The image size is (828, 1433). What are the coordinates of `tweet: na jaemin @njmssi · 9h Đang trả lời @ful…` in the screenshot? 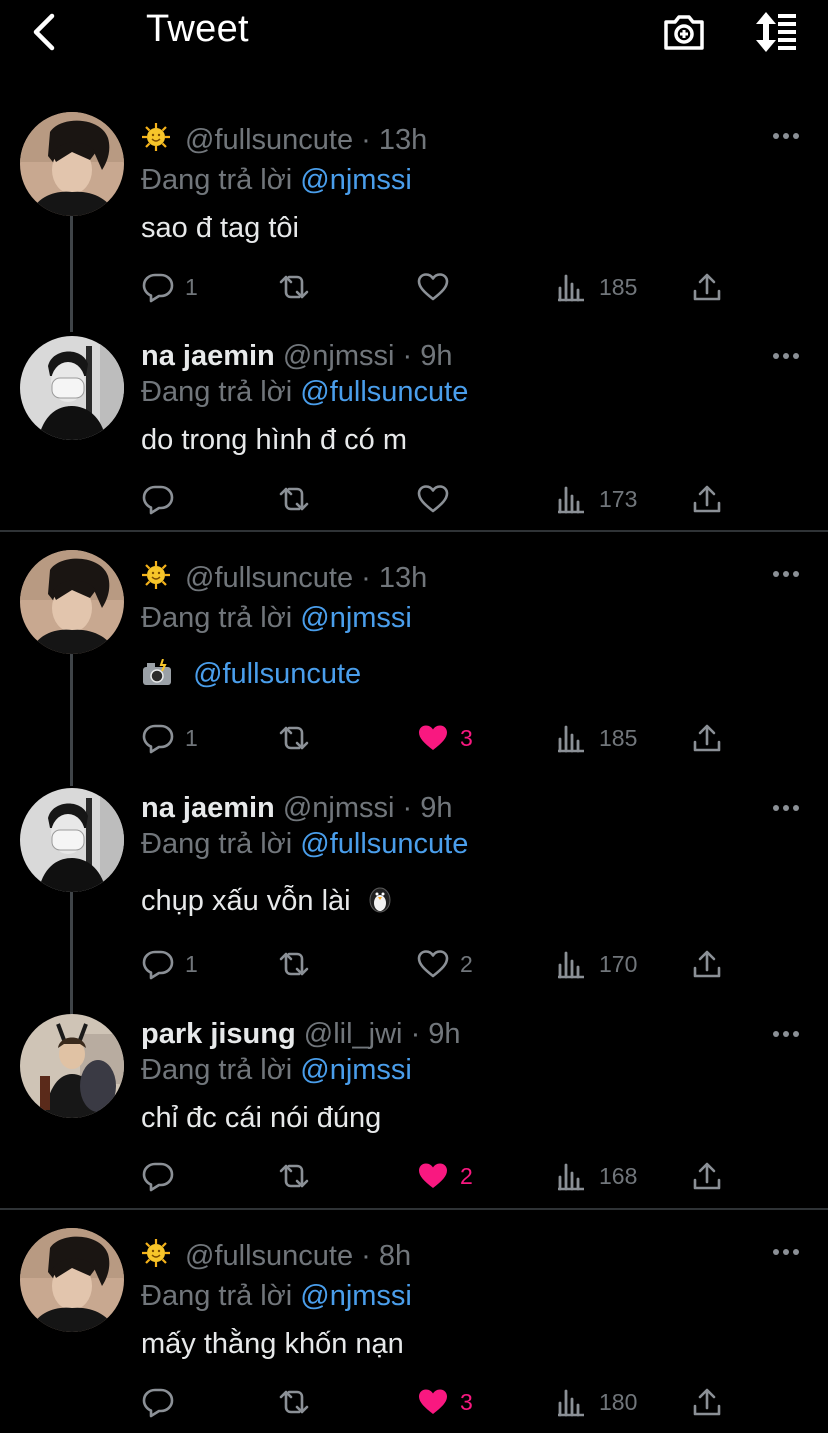 It's located at (414, 431).